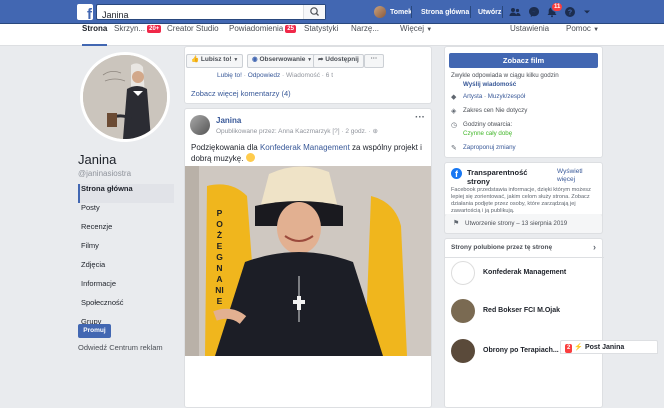  Describe the element at coordinates (529, 35) in the screenshot. I see `settings-link: Ustawienia` at that location.